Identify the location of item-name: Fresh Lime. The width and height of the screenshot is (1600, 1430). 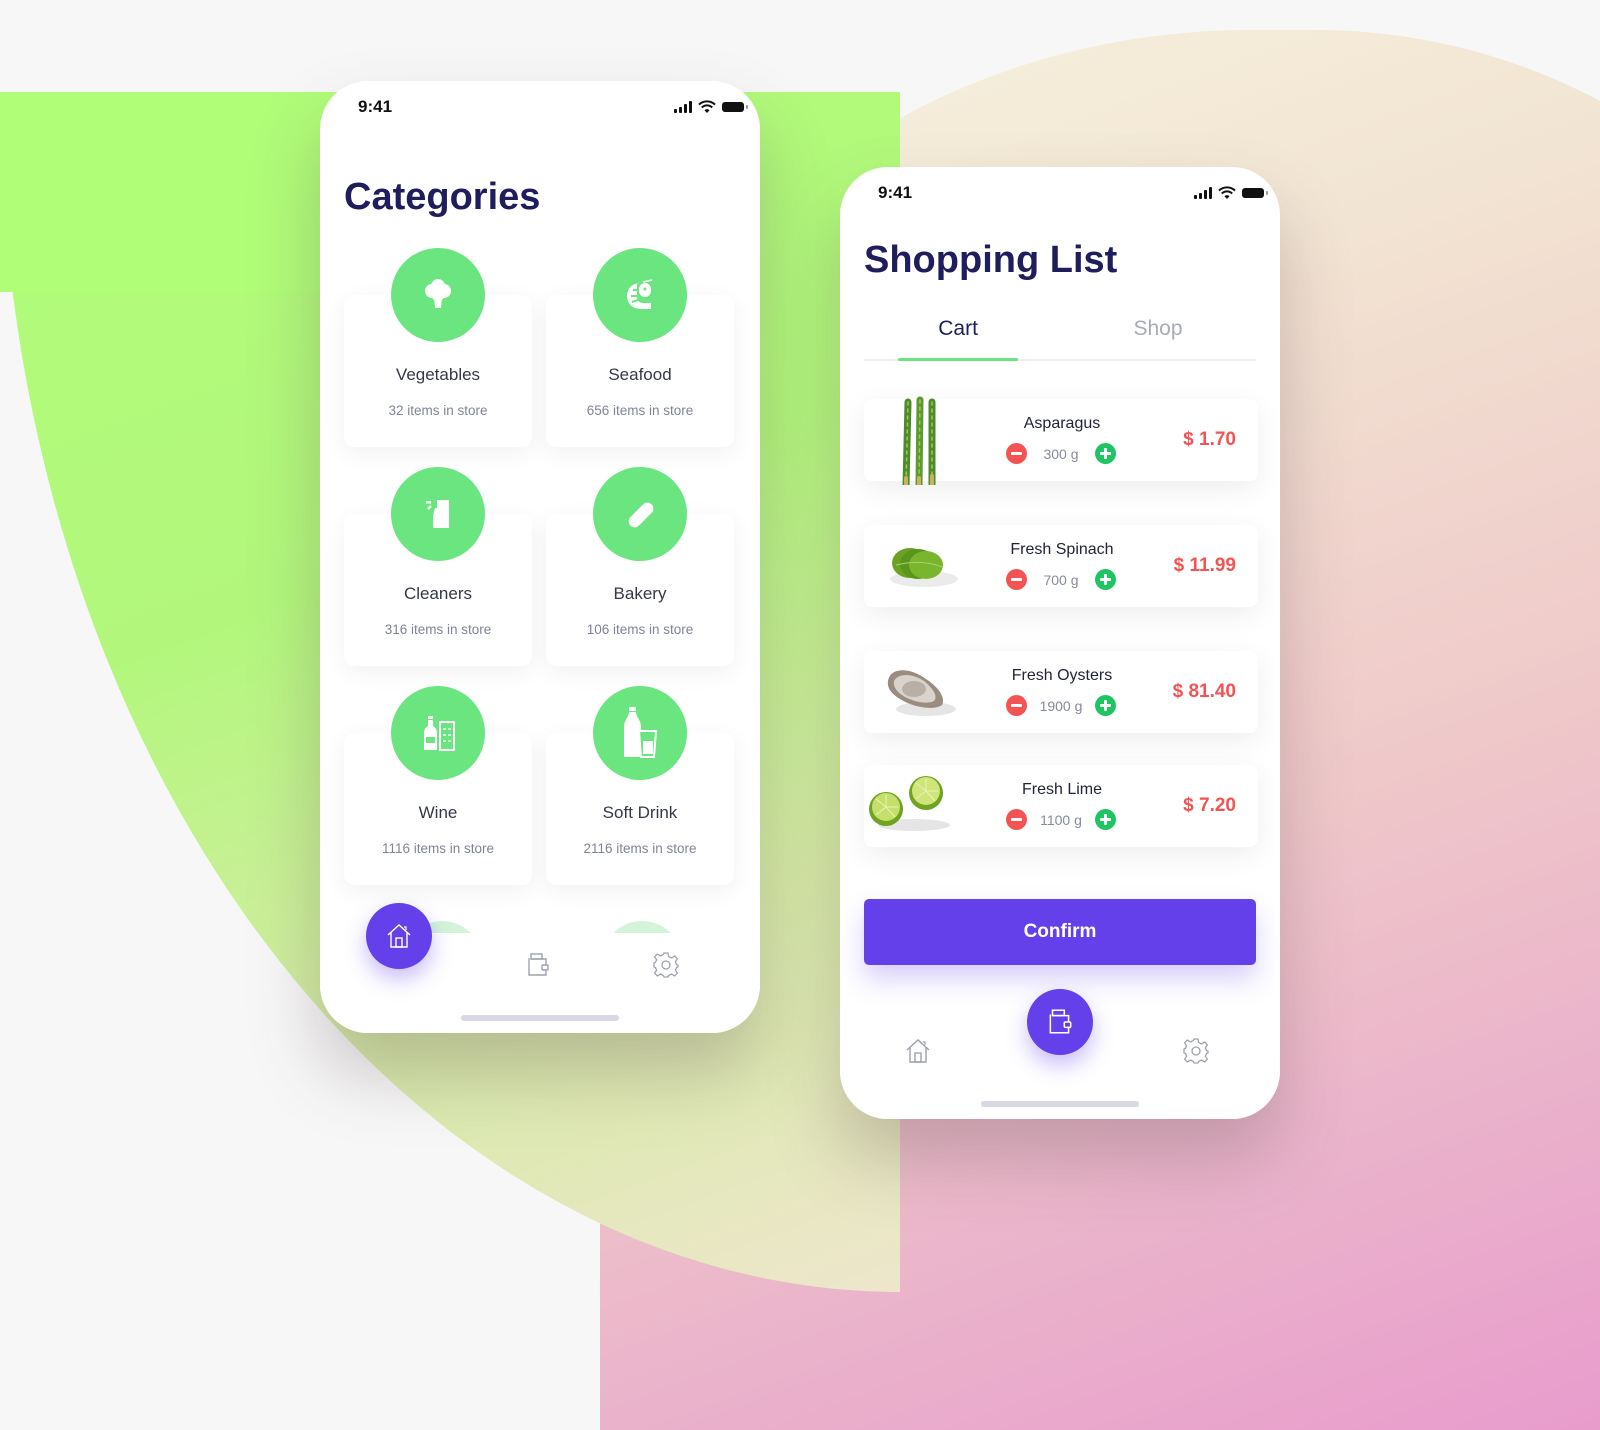
(1062, 789).